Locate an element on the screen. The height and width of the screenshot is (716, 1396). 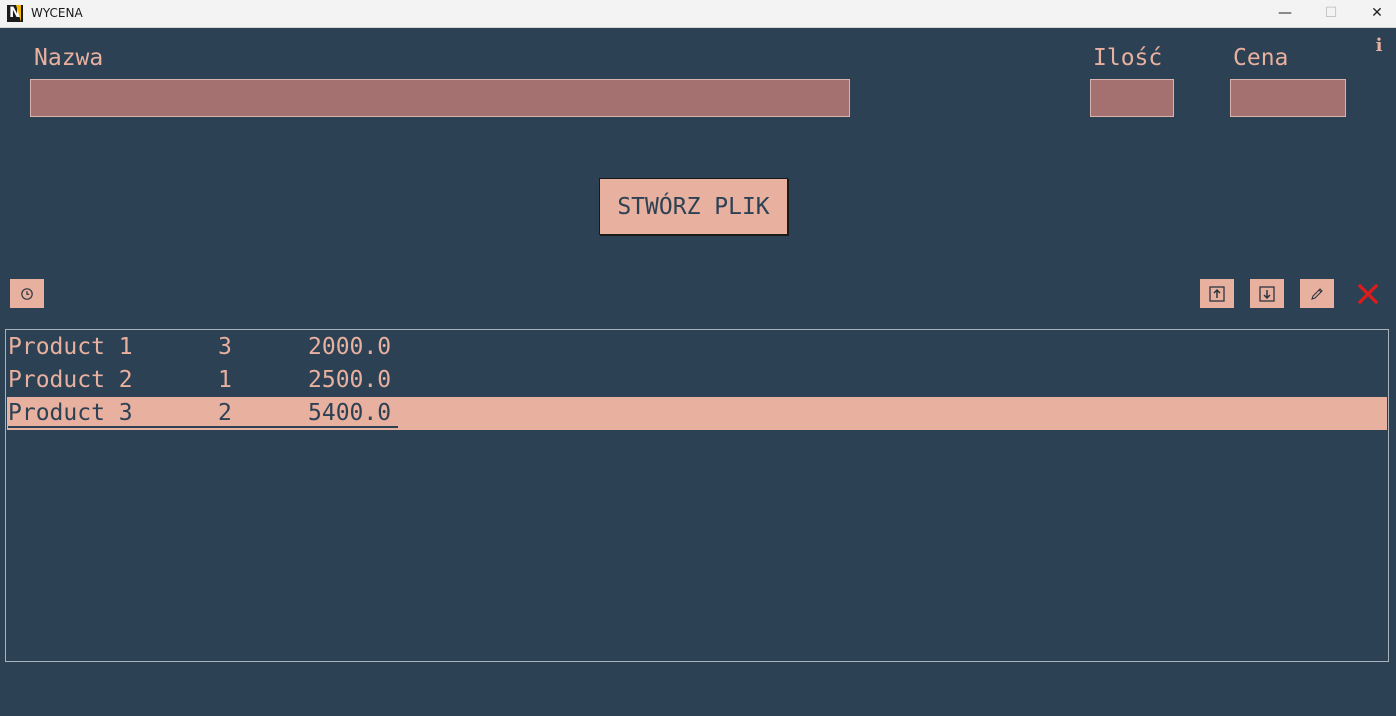
quantity-label: Ilość is located at coordinates (1128, 58).